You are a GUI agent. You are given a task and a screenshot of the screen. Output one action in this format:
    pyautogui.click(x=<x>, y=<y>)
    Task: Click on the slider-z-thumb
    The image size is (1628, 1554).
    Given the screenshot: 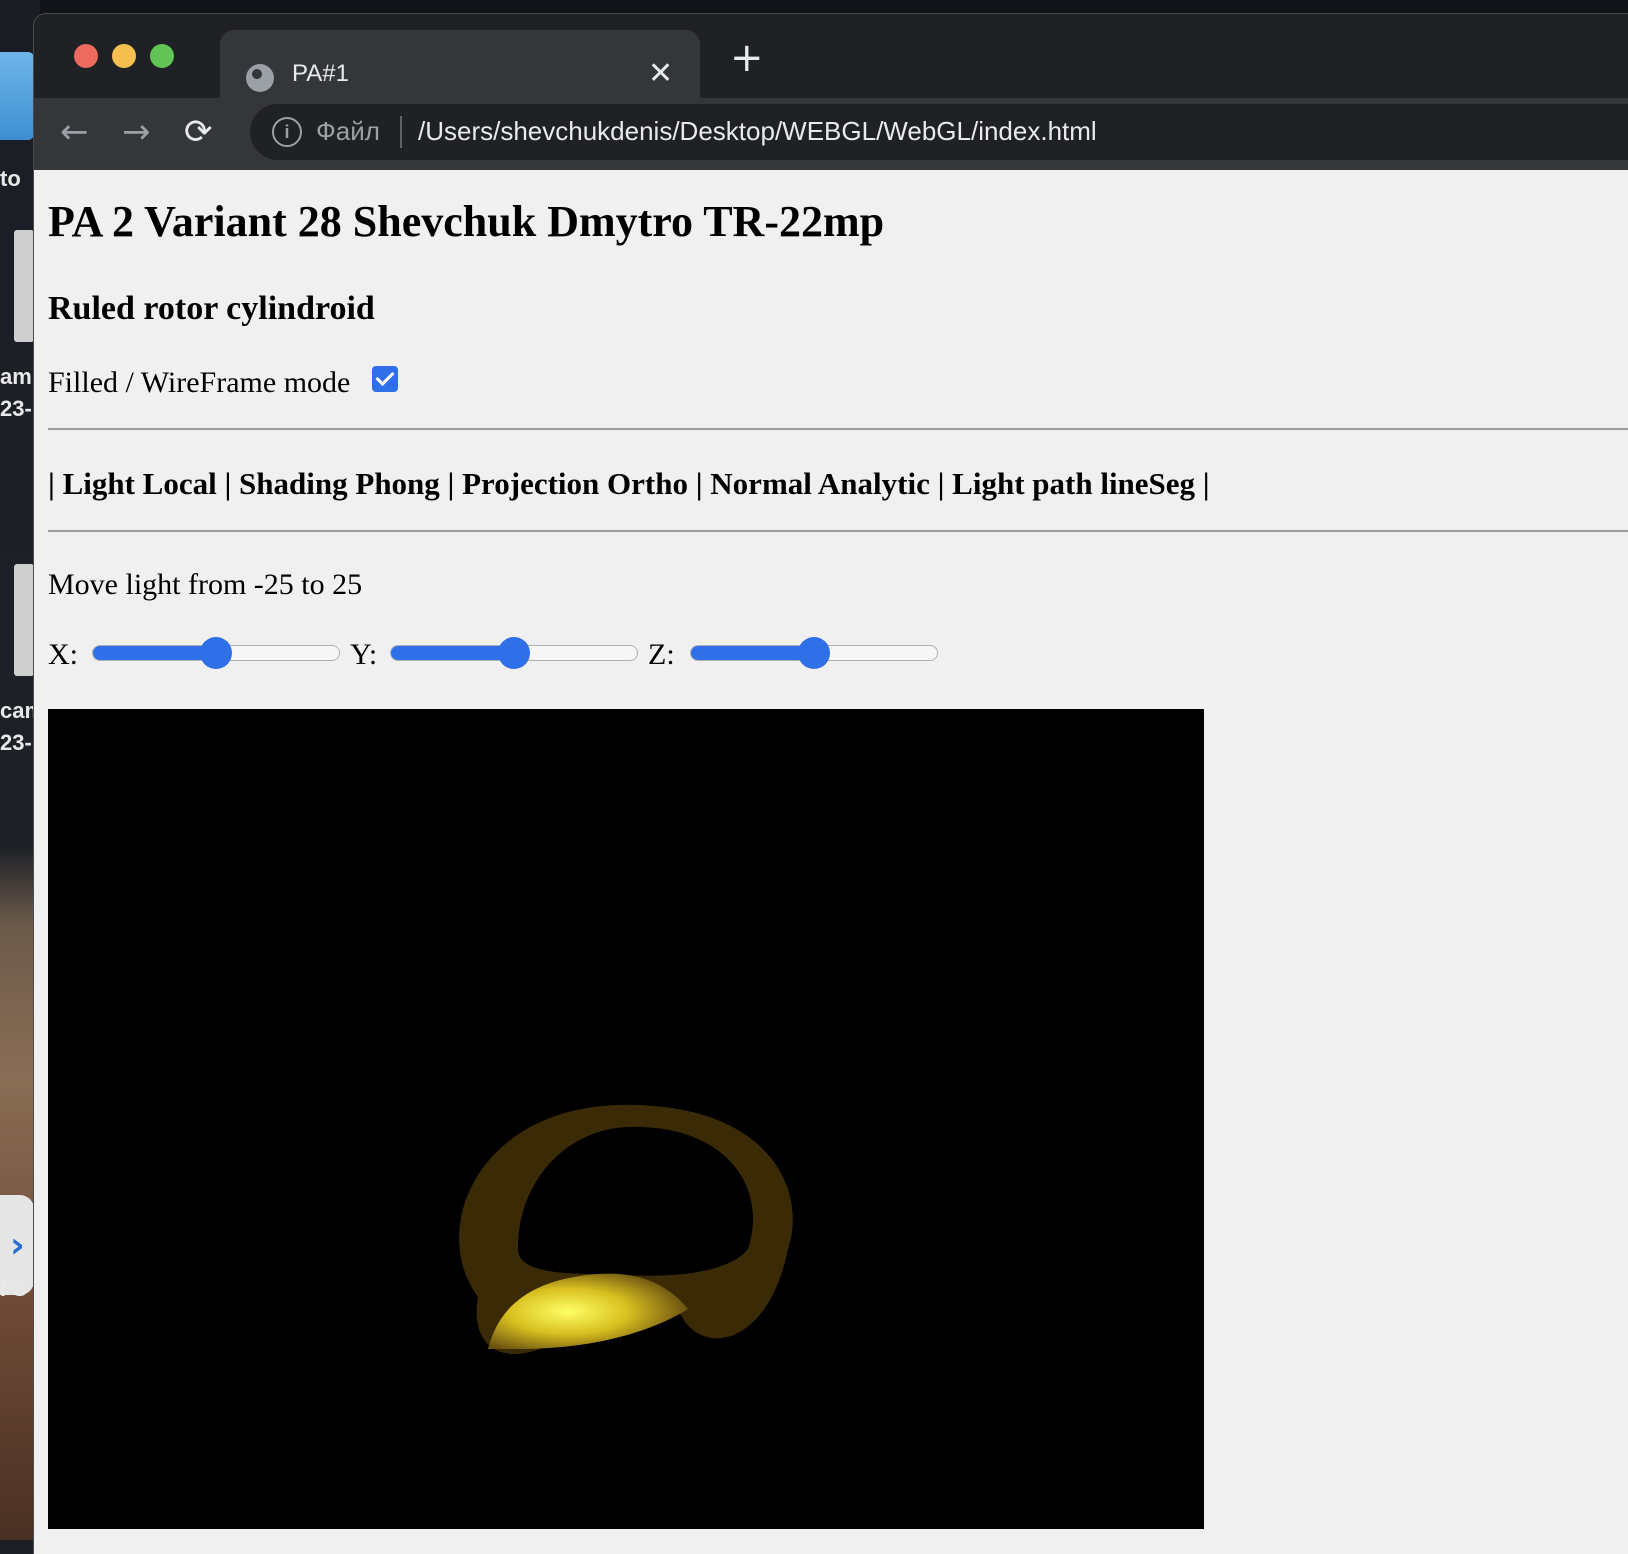 What is the action you would take?
    pyautogui.click(x=814, y=653)
    